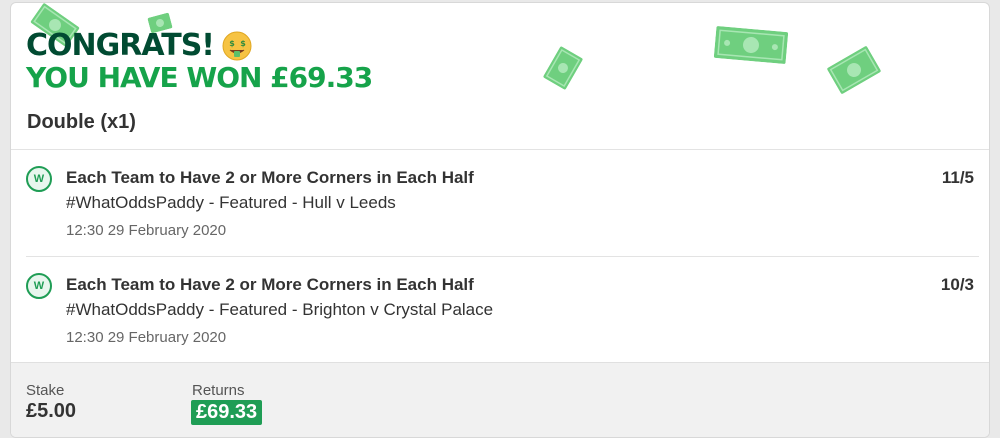 This screenshot has height=438, width=1000. What do you see at coordinates (227, 412) in the screenshot?
I see `returns-value: £69.33` at bounding box center [227, 412].